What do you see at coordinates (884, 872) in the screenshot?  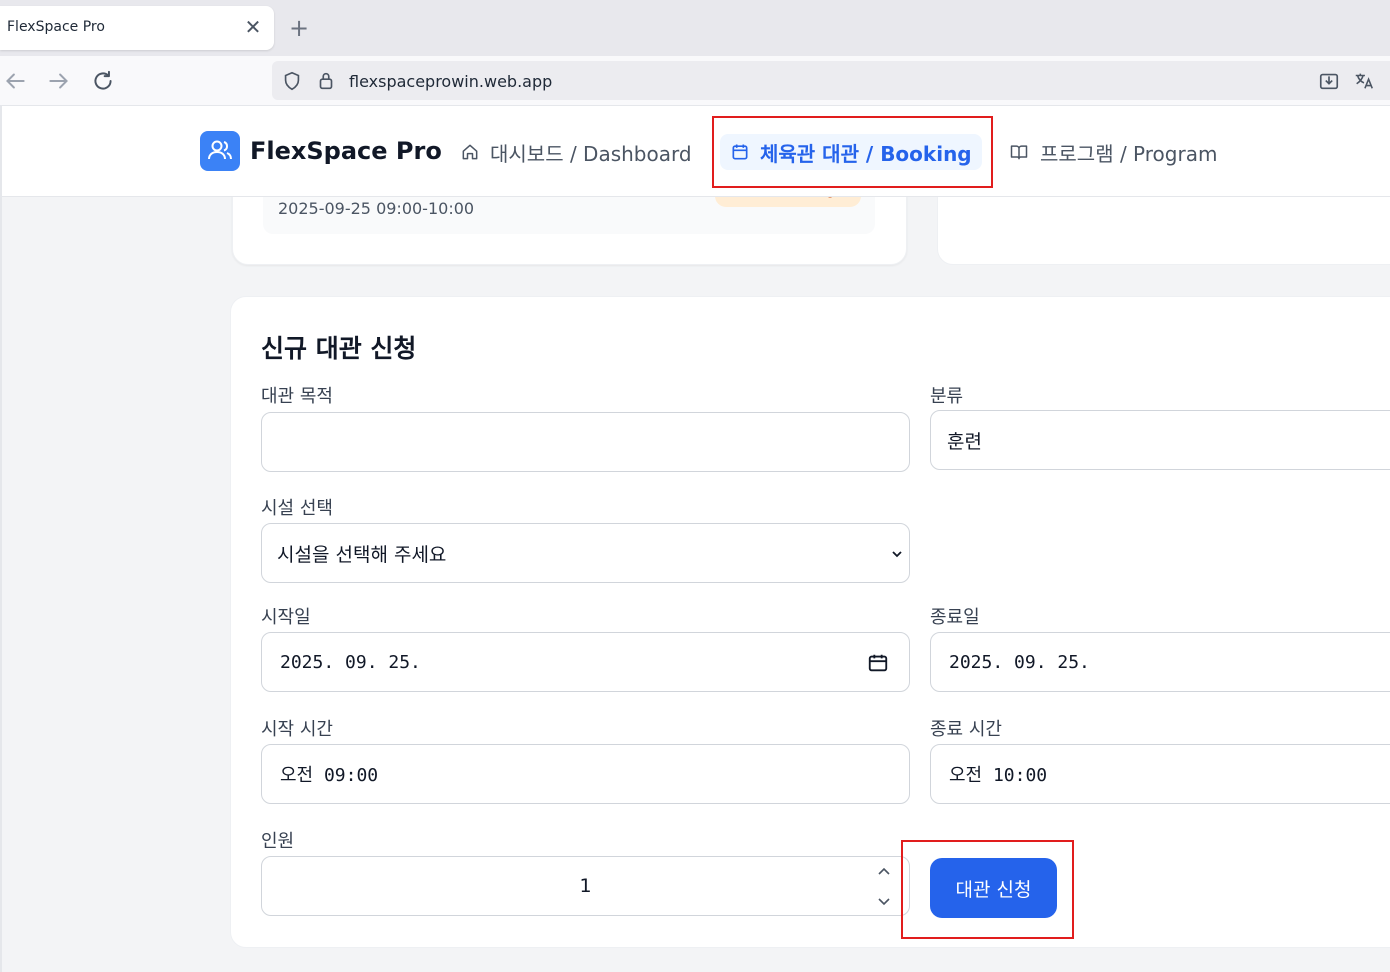 I see `stepper-up-icon` at bounding box center [884, 872].